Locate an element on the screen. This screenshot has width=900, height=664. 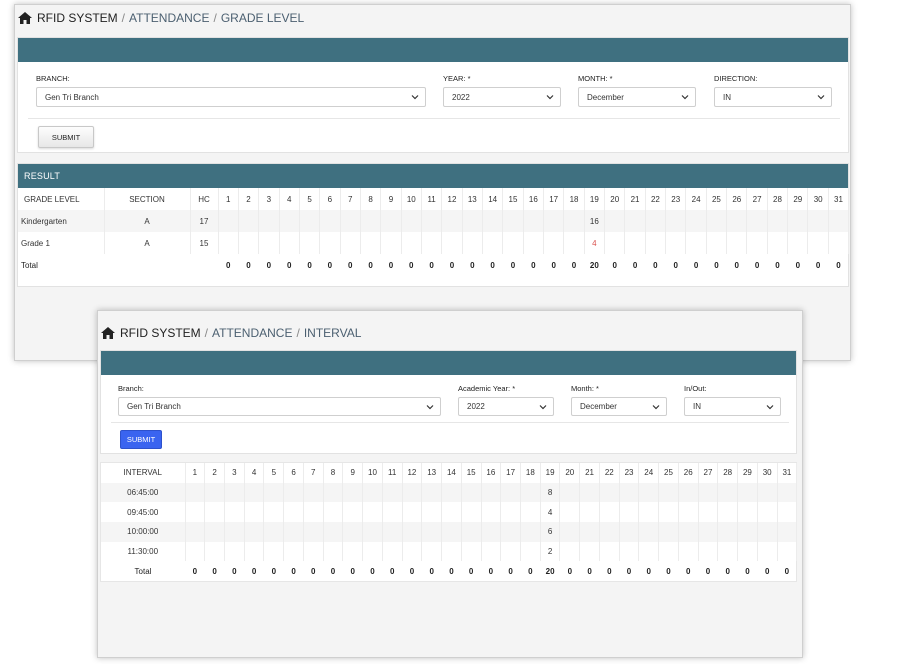
empty-cell is located at coordinates (147, 265).